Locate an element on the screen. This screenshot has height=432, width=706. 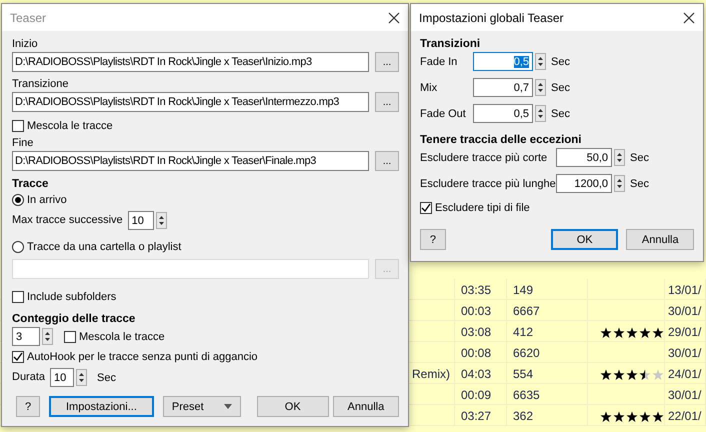
date-cell: 13/01/ is located at coordinates (685, 289).